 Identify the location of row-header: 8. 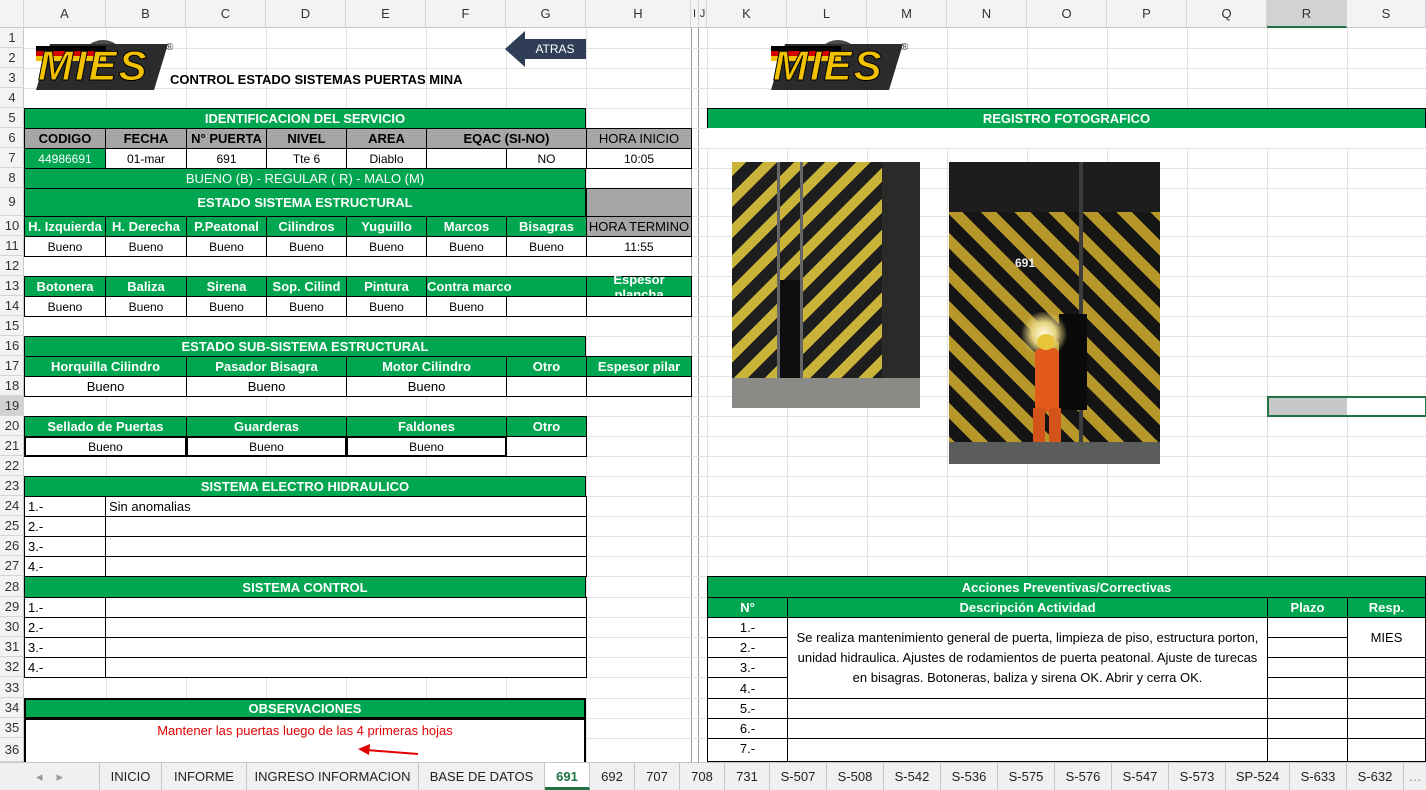
(12, 178).